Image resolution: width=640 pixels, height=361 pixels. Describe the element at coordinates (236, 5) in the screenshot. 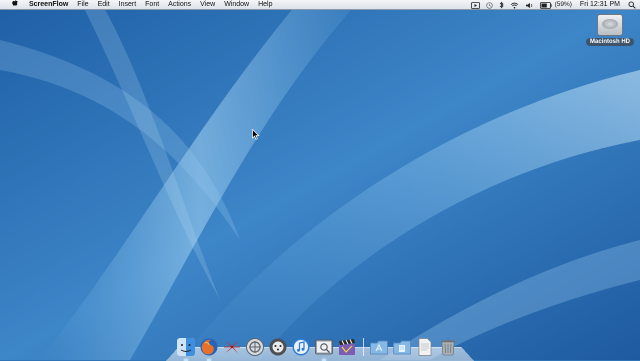

I see `menu-window: Window` at that location.